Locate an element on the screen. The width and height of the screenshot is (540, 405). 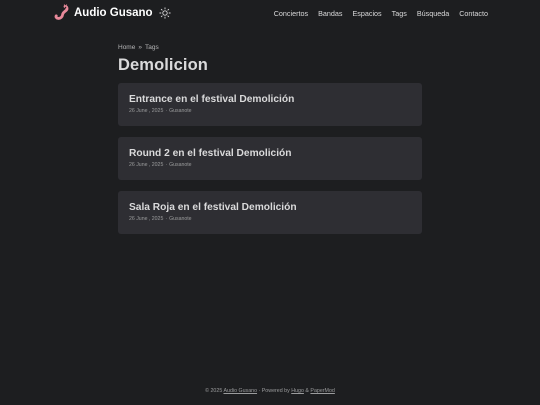
nav-item-busqueda: Búsqueda is located at coordinates (433, 13).